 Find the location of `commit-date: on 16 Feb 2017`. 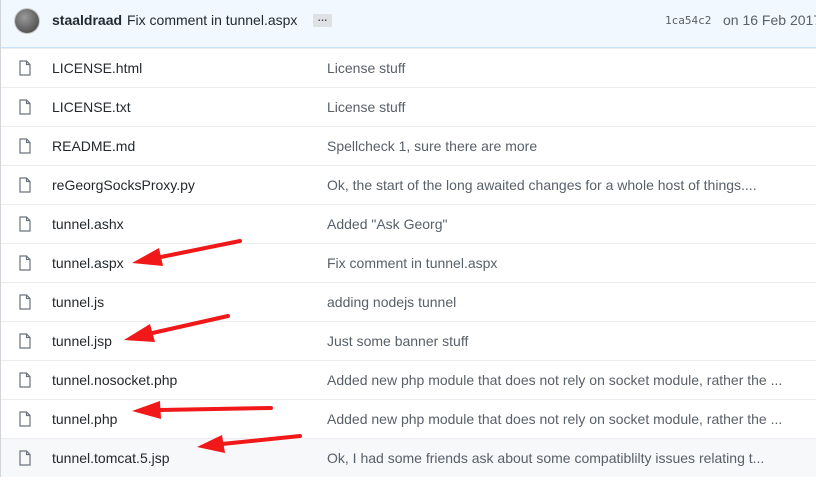

commit-date: on 16 Feb 2017 is located at coordinates (769, 20).